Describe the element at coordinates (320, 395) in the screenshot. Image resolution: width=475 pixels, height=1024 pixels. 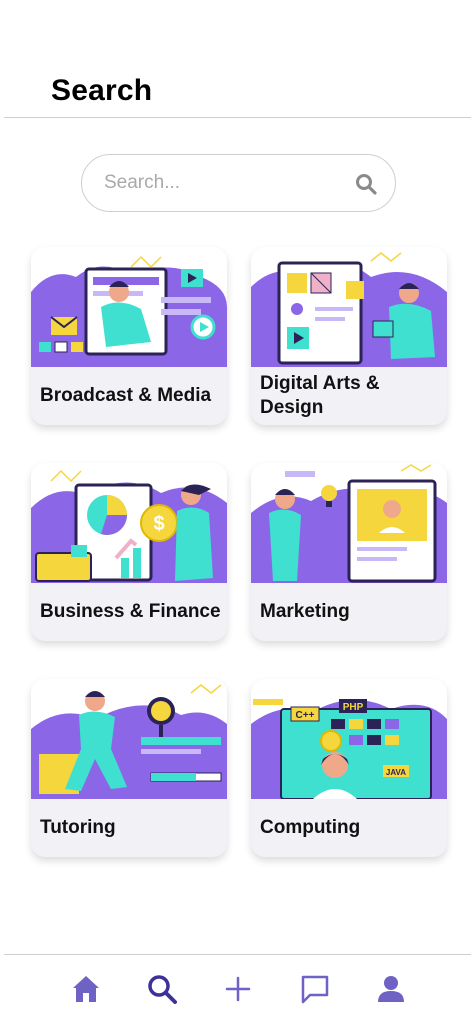
I see `category-label: Digital Arts & Design` at that location.